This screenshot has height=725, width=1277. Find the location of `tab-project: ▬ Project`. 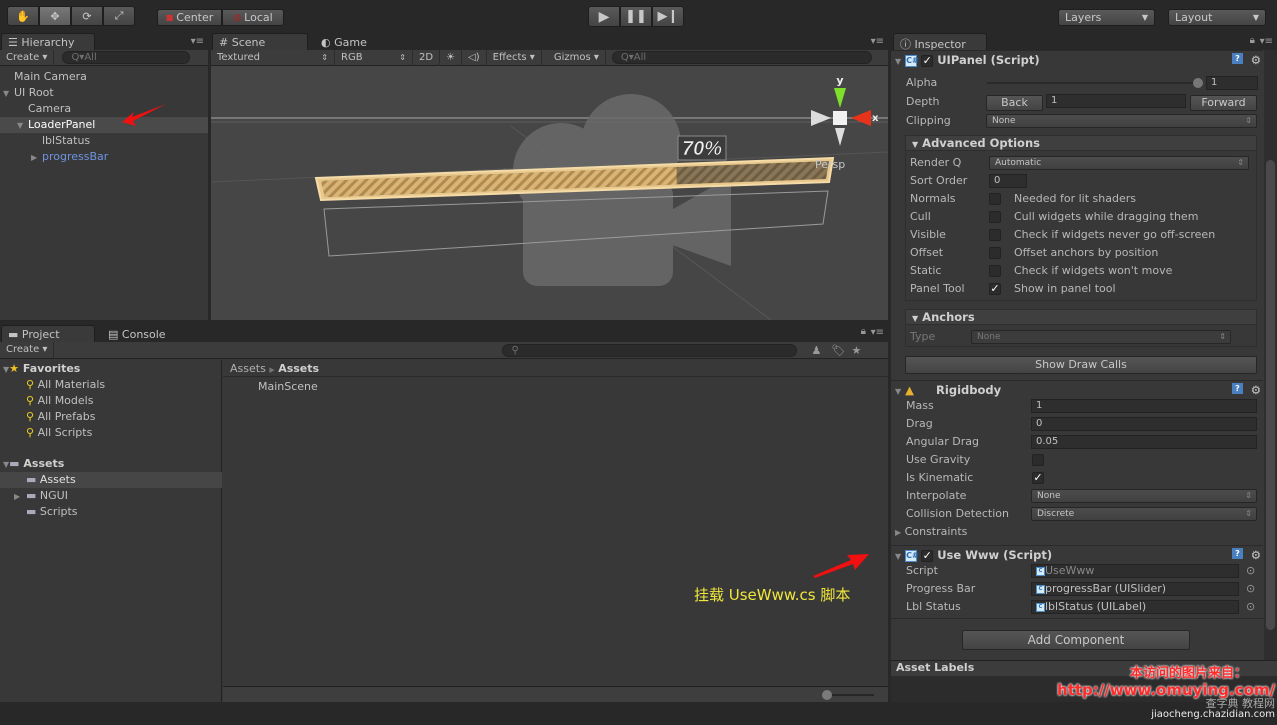

tab-project: ▬ Project is located at coordinates (48, 334).